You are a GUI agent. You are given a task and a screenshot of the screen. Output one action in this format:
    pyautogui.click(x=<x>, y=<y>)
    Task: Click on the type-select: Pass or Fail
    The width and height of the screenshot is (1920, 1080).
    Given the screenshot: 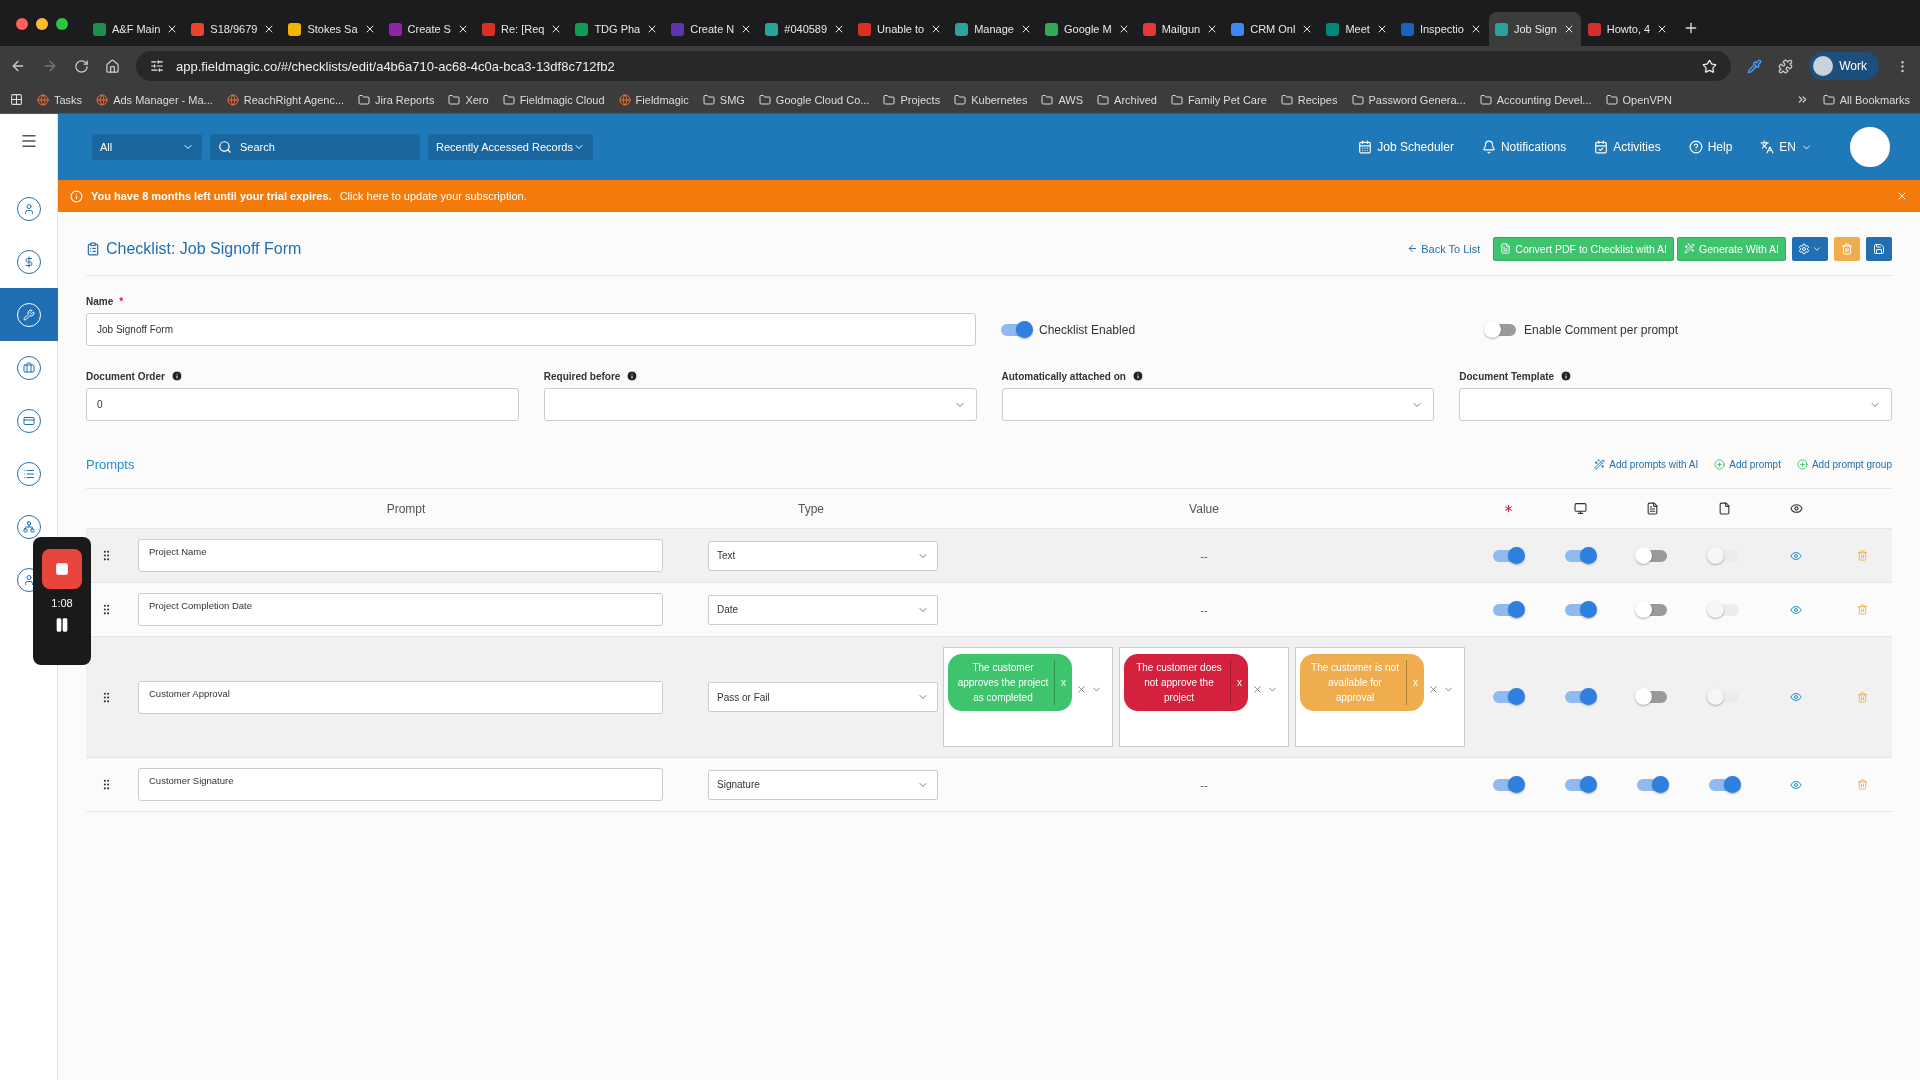 What is the action you would take?
    pyautogui.click(x=823, y=697)
    